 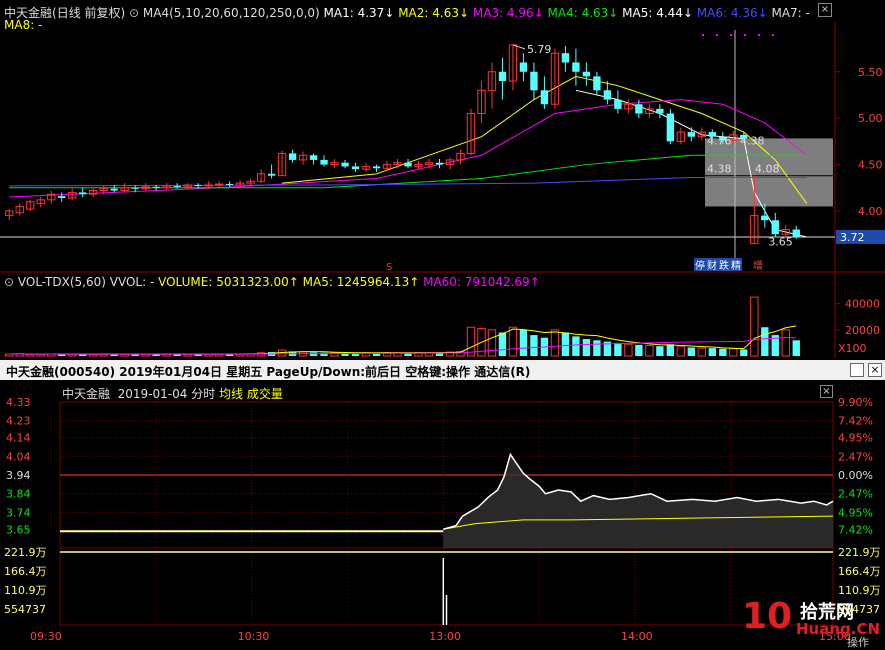 What do you see at coordinates (18, 456) in the screenshot?
I see `minute-left-tick: 4.04` at bounding box center [18, 456].